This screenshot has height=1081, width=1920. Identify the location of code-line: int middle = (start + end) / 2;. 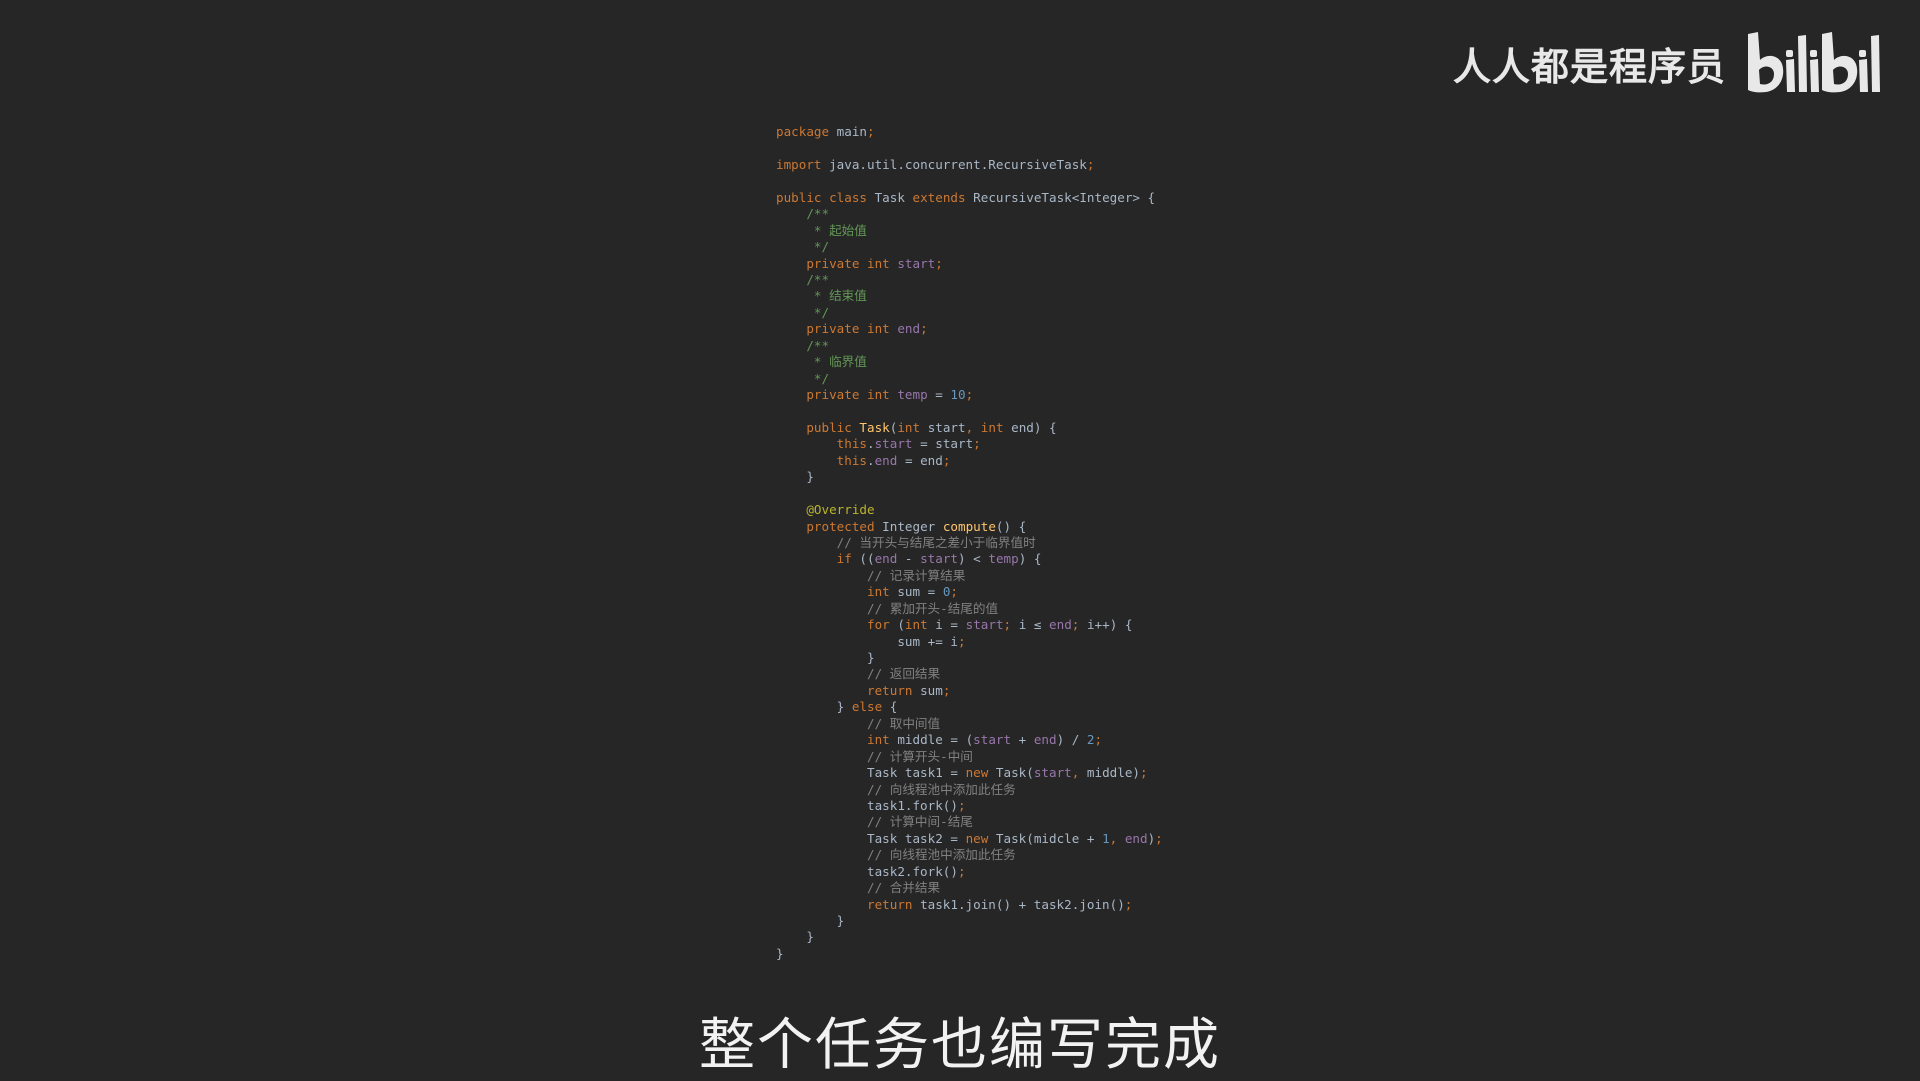
(969, 740).